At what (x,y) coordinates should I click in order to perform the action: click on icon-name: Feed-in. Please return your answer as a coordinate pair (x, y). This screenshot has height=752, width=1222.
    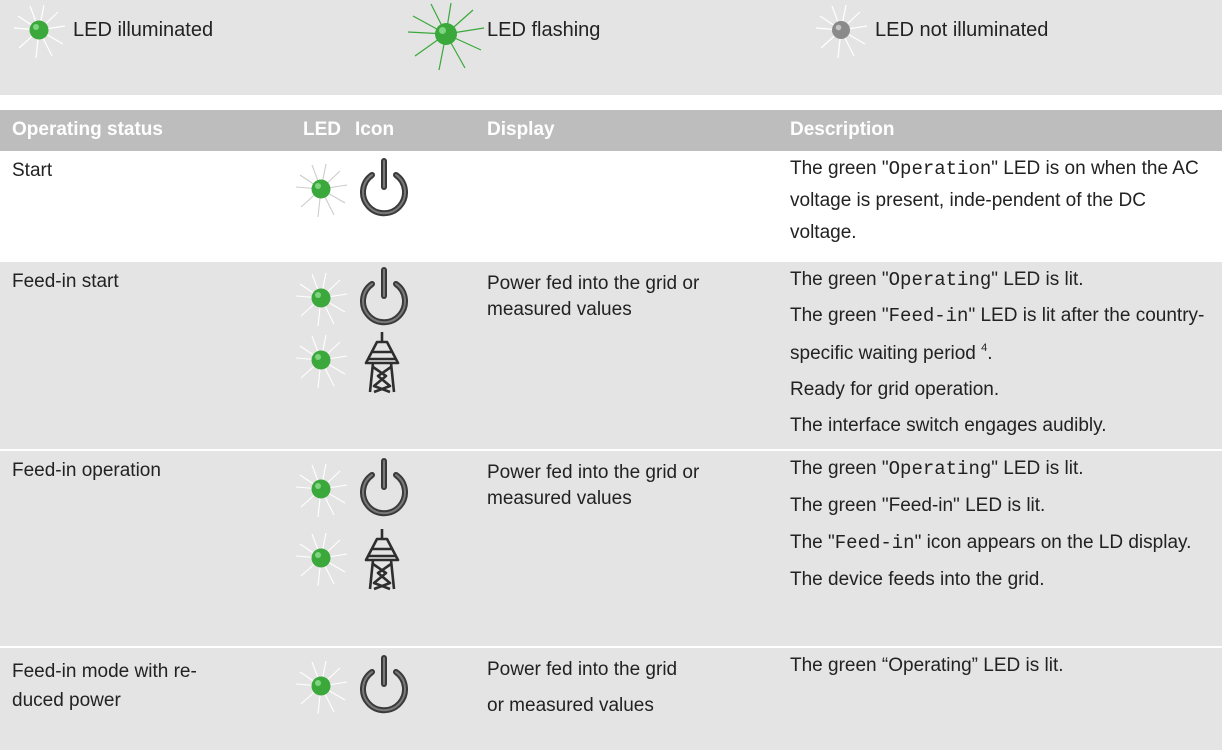
    Looking at the image, I should click on (874, 543).